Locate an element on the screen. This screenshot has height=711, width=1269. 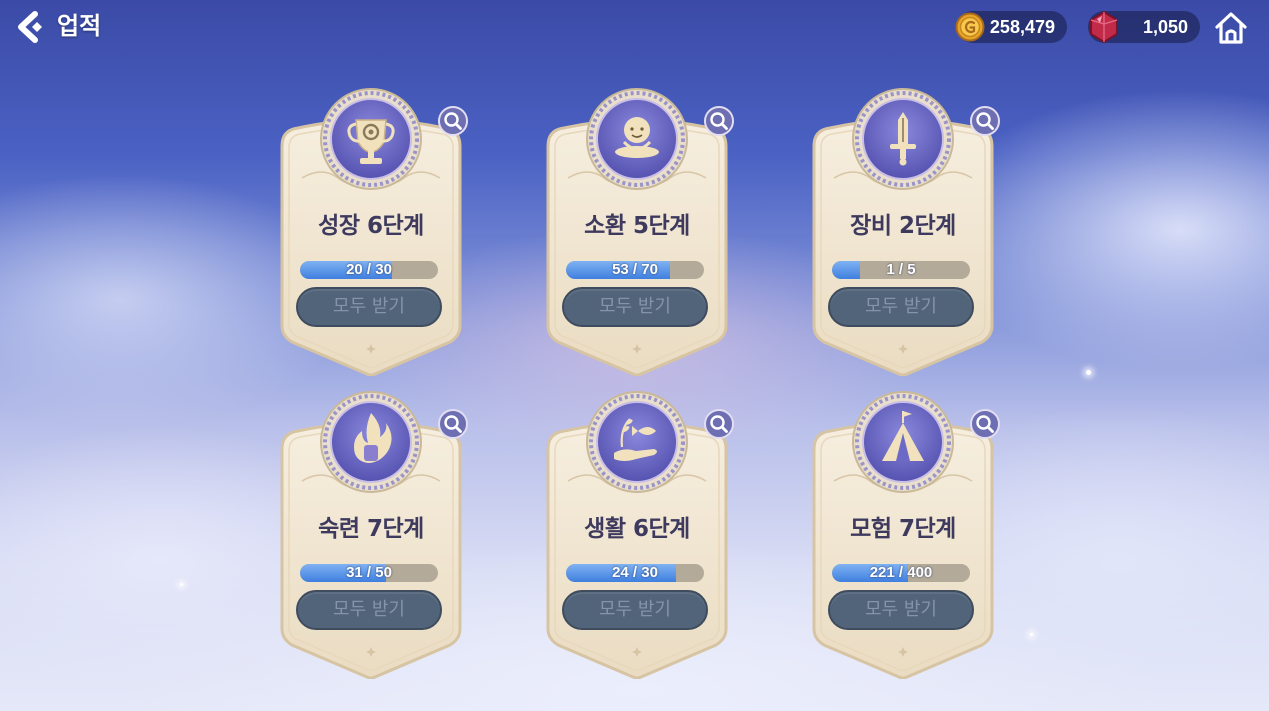
progress-bar: 221 / 400 is located at coordinates (901, 573).